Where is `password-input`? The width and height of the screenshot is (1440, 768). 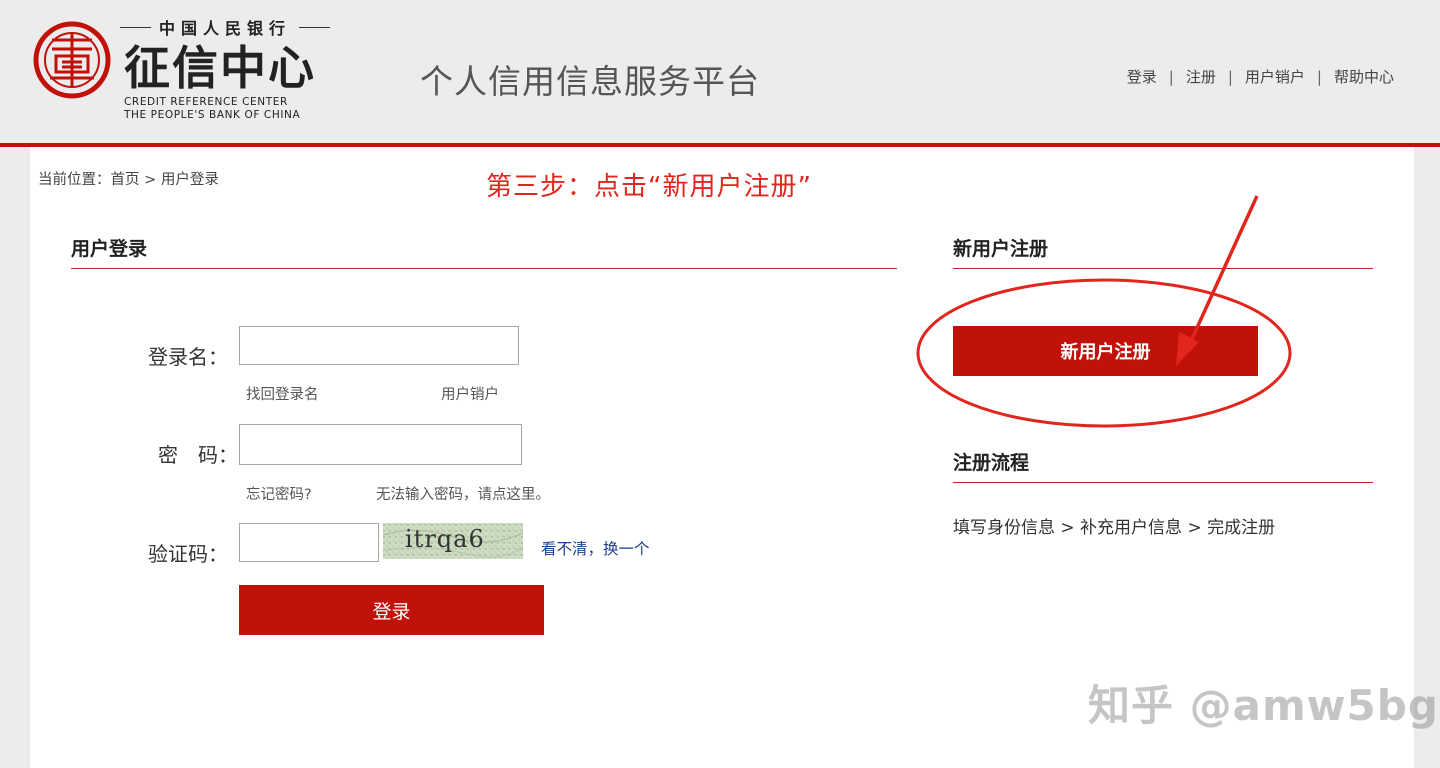
password-input is located at coordinates (380, 444).